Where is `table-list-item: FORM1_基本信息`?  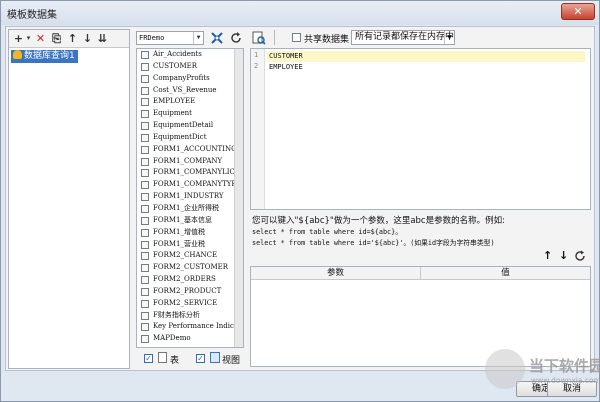
table-list-item: FORM1_基本信息 is located at coordinates (190, 221).